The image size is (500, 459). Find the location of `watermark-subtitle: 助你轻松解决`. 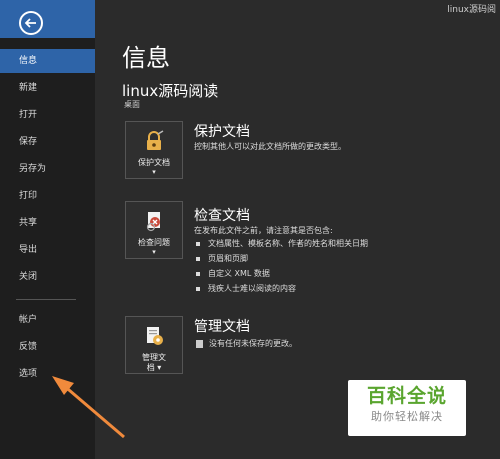

watermark-subtitle: 助你轻松解决 is located at coordinates (407, 416).